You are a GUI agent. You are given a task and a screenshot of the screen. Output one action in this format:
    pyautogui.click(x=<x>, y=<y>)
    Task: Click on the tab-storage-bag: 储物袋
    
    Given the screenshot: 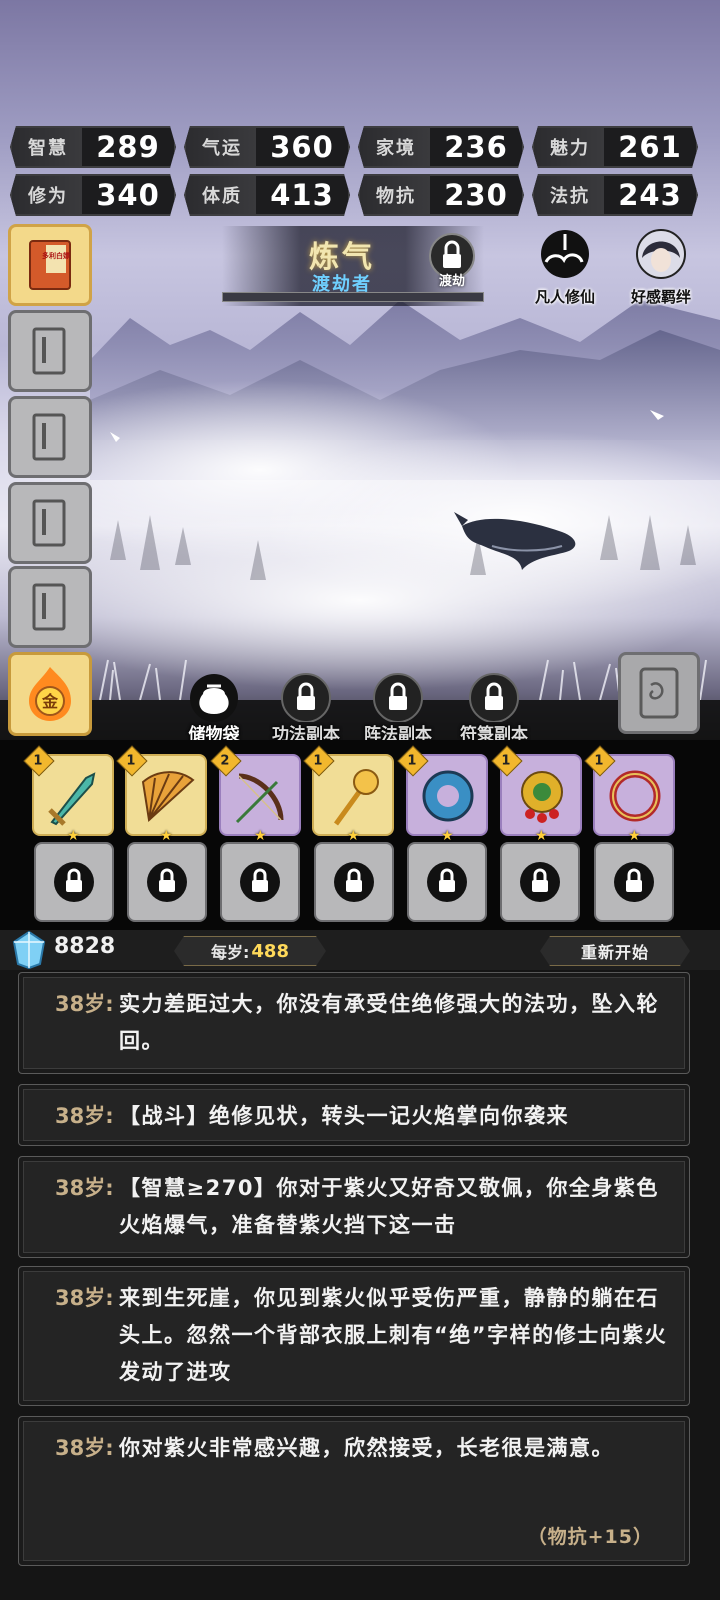 What is the action you would take?
    pyautogui.click(x=214, y=707)
    